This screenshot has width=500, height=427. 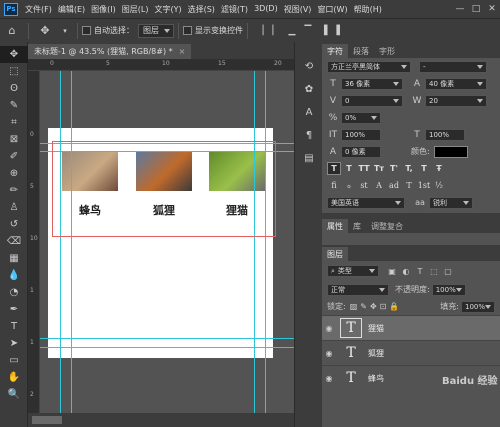 I want to click on language-select: 美国英语, so click(x=366, y=202).